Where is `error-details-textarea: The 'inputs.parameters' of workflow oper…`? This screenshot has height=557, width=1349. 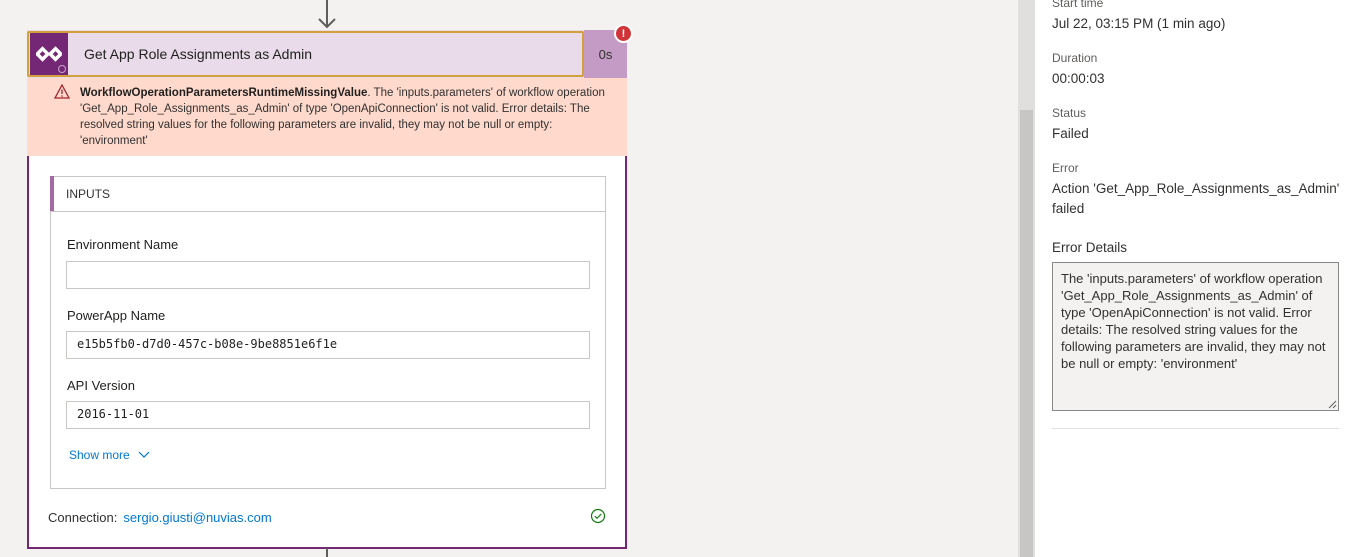
error-details-textarea: The 'inputs.parameters' of workflow oper… is located at coordinates (1195, 336).